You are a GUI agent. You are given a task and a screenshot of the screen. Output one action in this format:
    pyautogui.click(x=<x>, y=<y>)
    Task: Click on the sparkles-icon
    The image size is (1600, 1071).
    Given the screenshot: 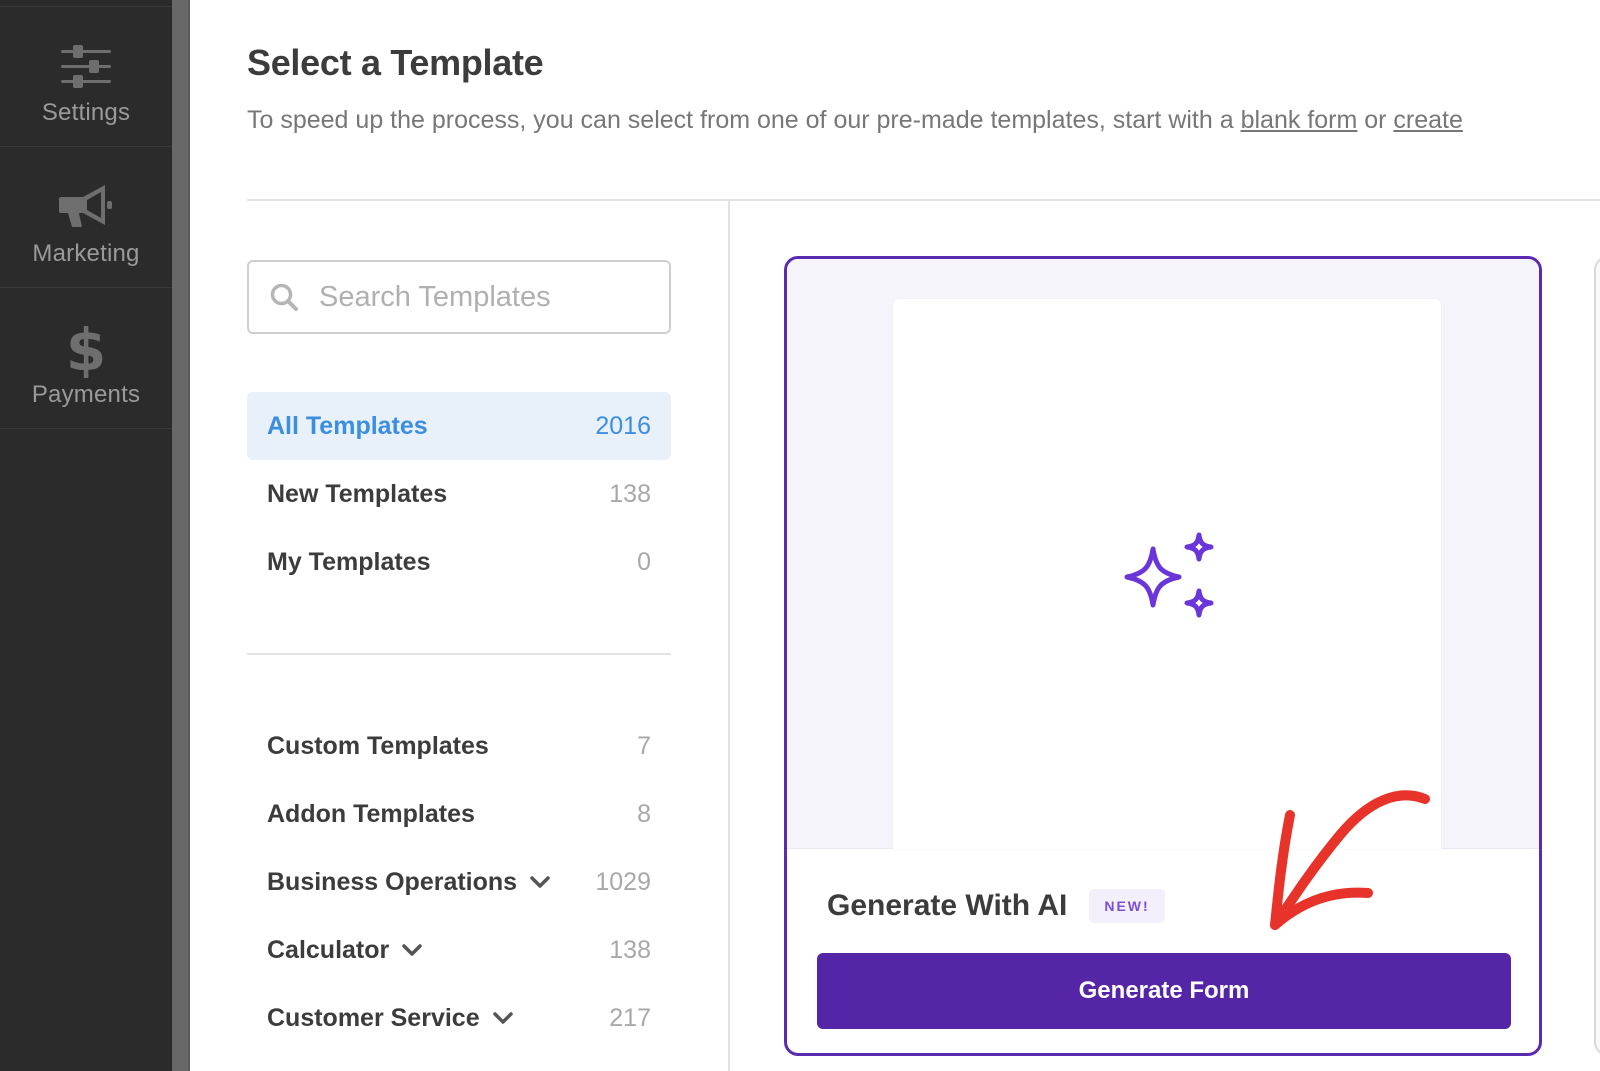 What is the action you would take?
    pyautogui.click(x=1169, y=575)
    